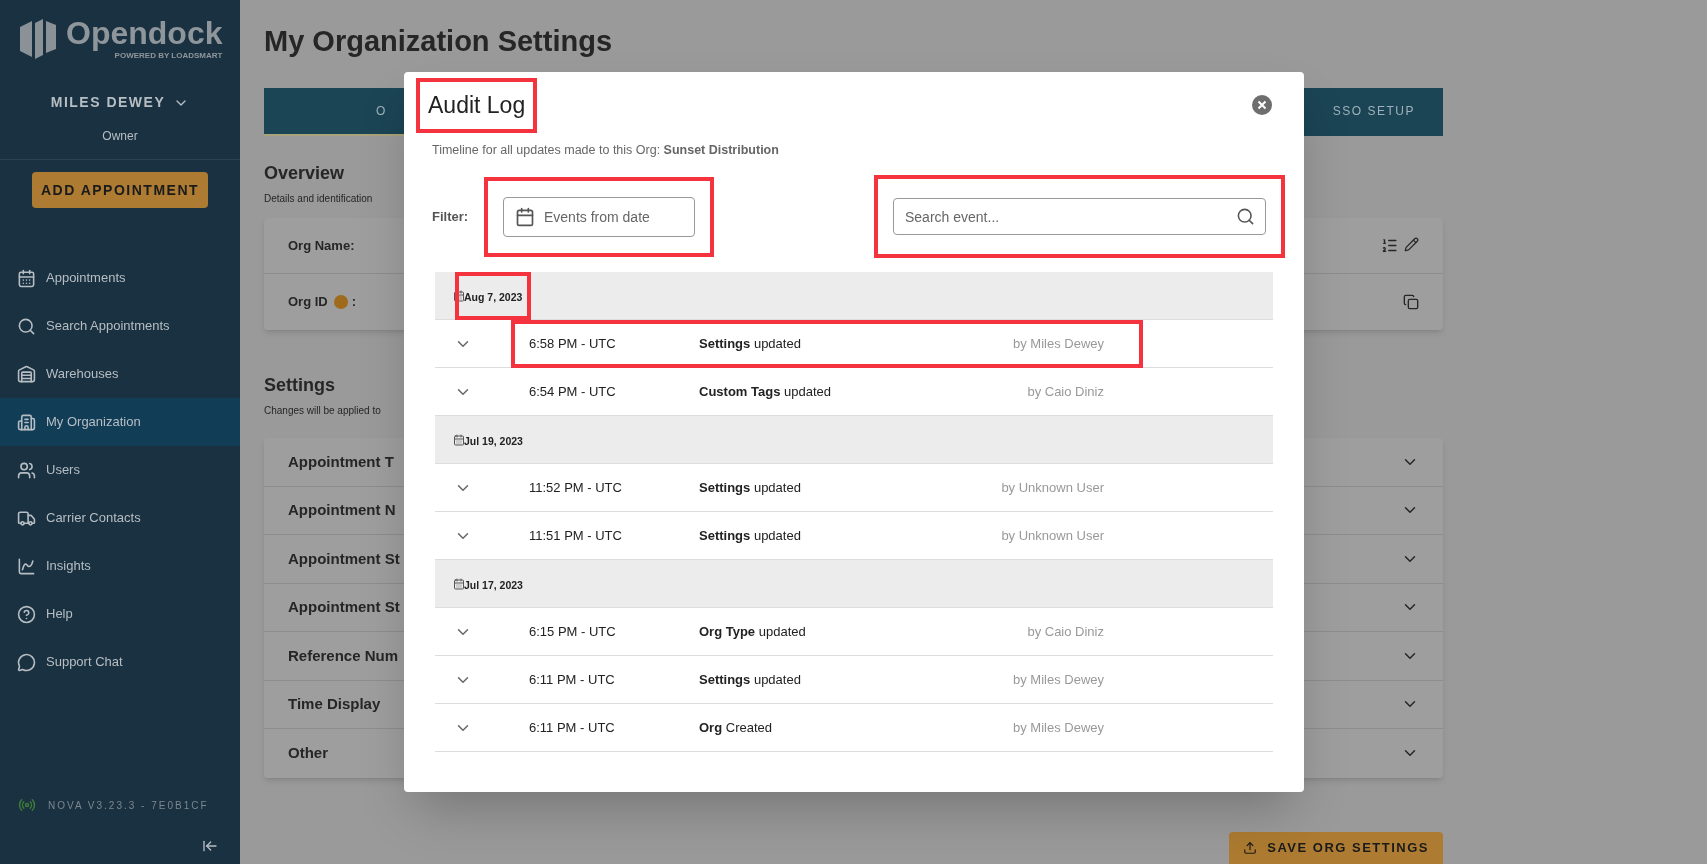  Describe the element at coordinates (765, 392) in the screenshot. I see `event-description: Custom Tags updated` at that location.